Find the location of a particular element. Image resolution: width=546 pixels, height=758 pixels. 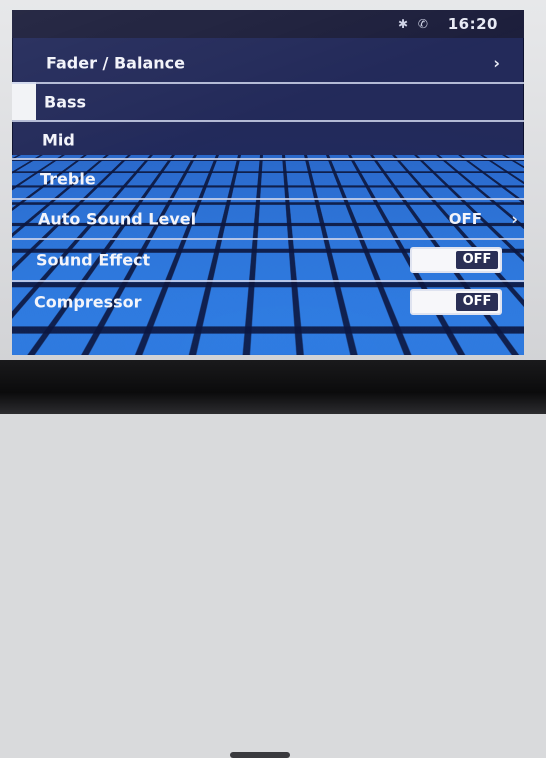

clock: 16:20 is located at coordinates (472, 24).